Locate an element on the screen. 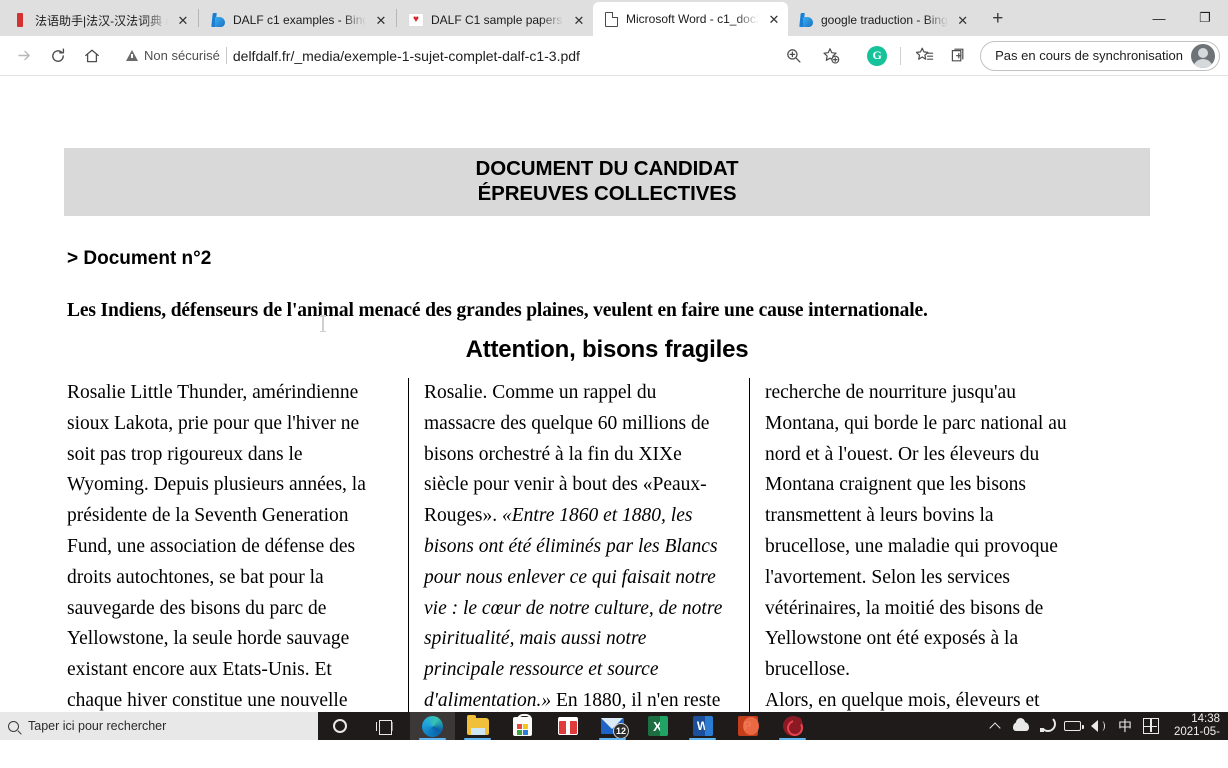 Image resolution: width=1228 pixels, height=768 pixels. tab-title: google traduction - Bing is located at coordinates (884, 20).